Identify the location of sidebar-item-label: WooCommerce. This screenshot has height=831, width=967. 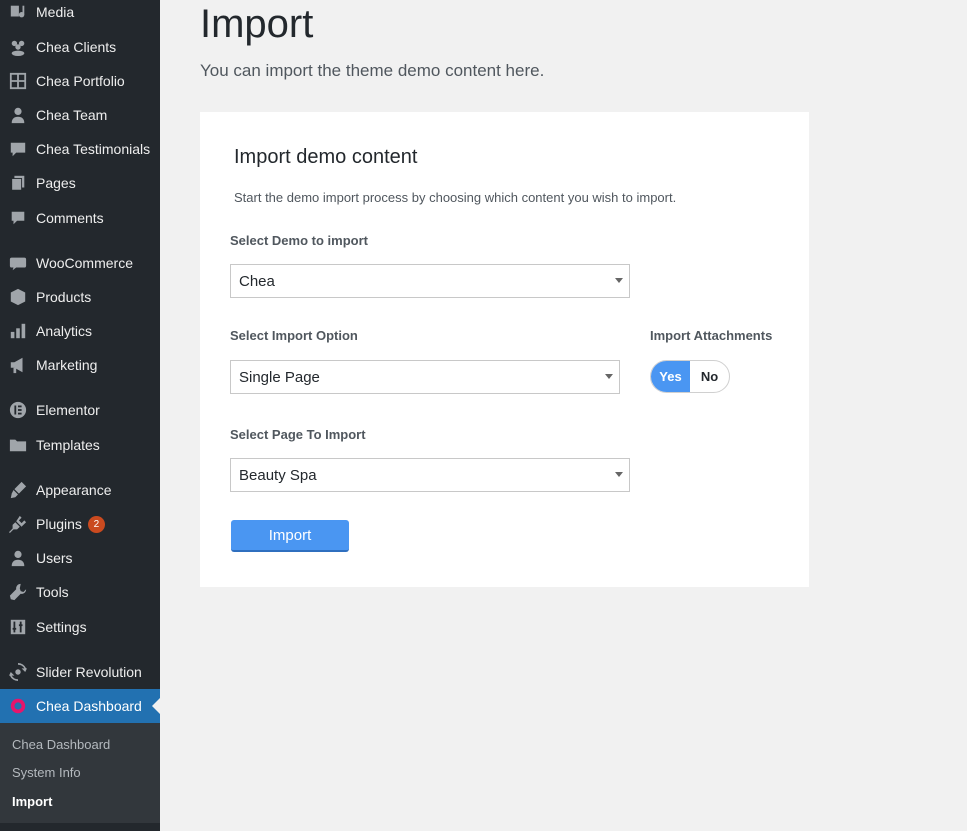
(84, 263).